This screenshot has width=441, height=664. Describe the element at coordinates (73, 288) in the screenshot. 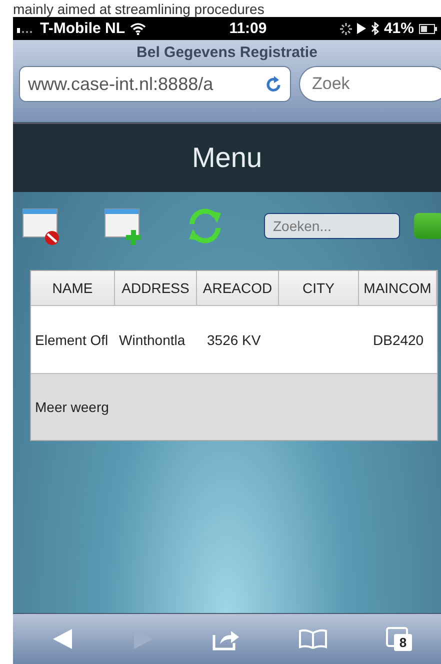

I see `column-header: NAME` at that location.